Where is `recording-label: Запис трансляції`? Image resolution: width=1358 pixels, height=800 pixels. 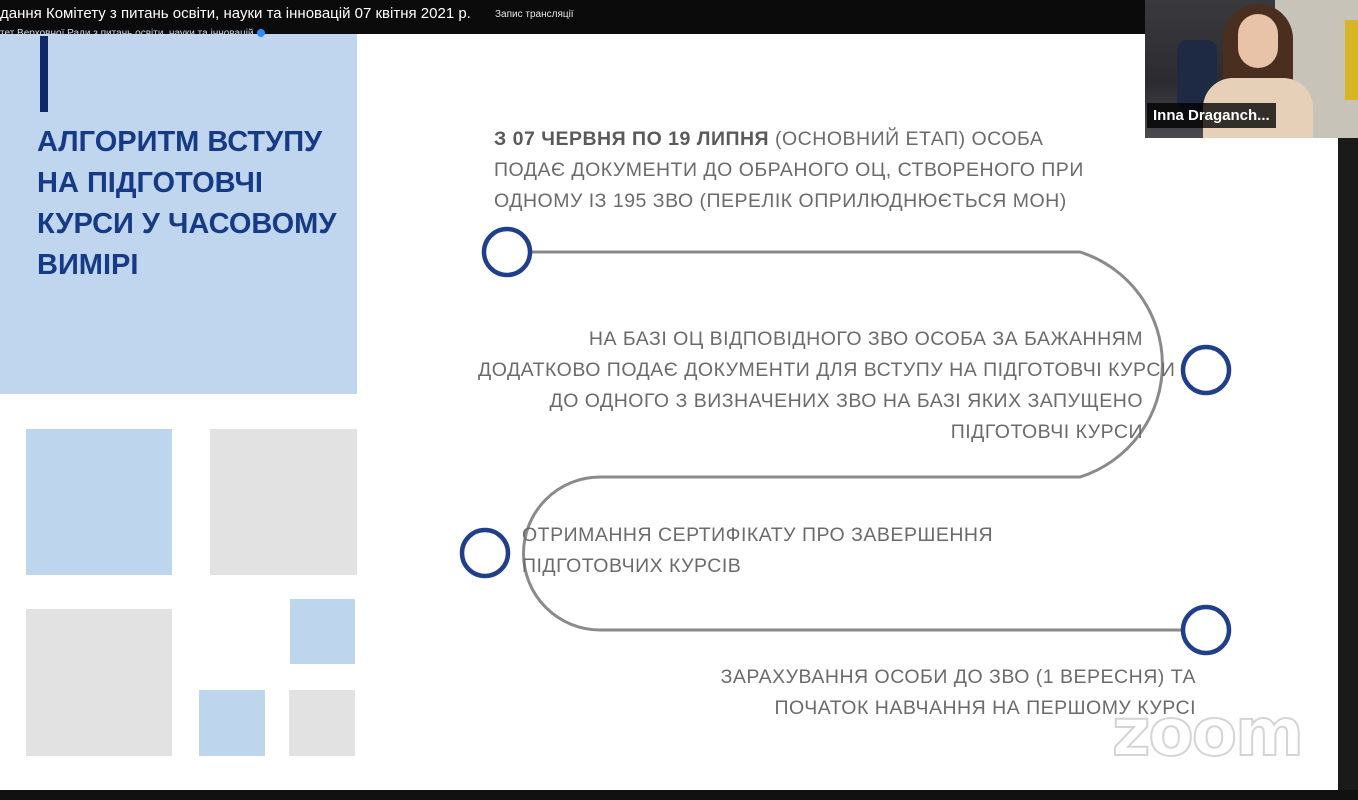 recording-label: Запис трансляції is located at coordinates (534, 14).